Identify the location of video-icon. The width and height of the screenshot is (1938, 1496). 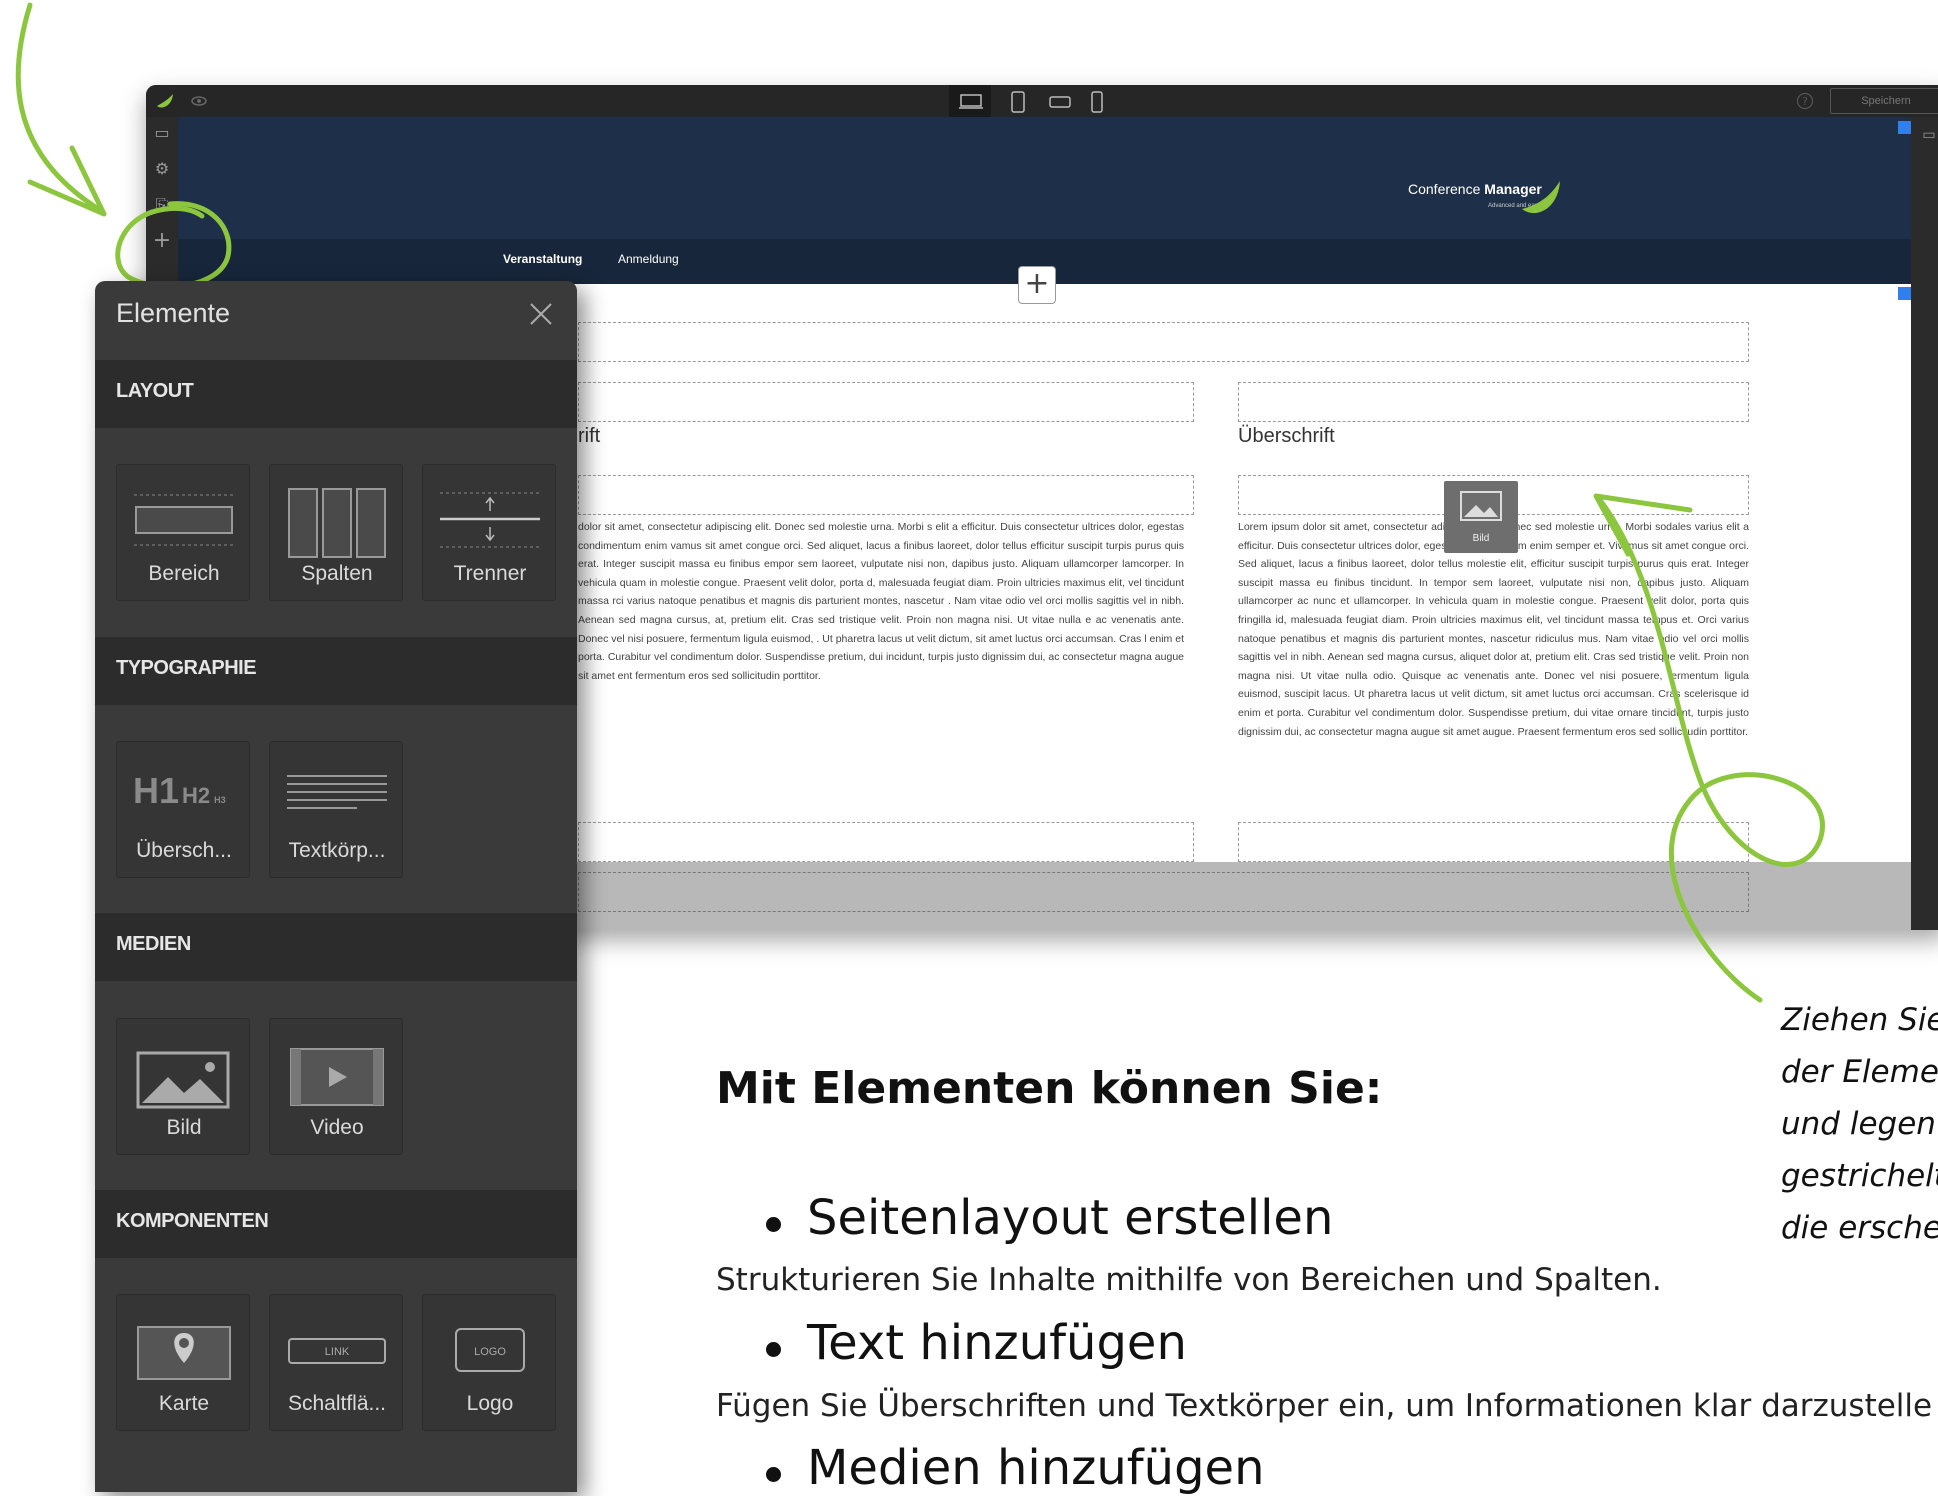
(337, 1077).